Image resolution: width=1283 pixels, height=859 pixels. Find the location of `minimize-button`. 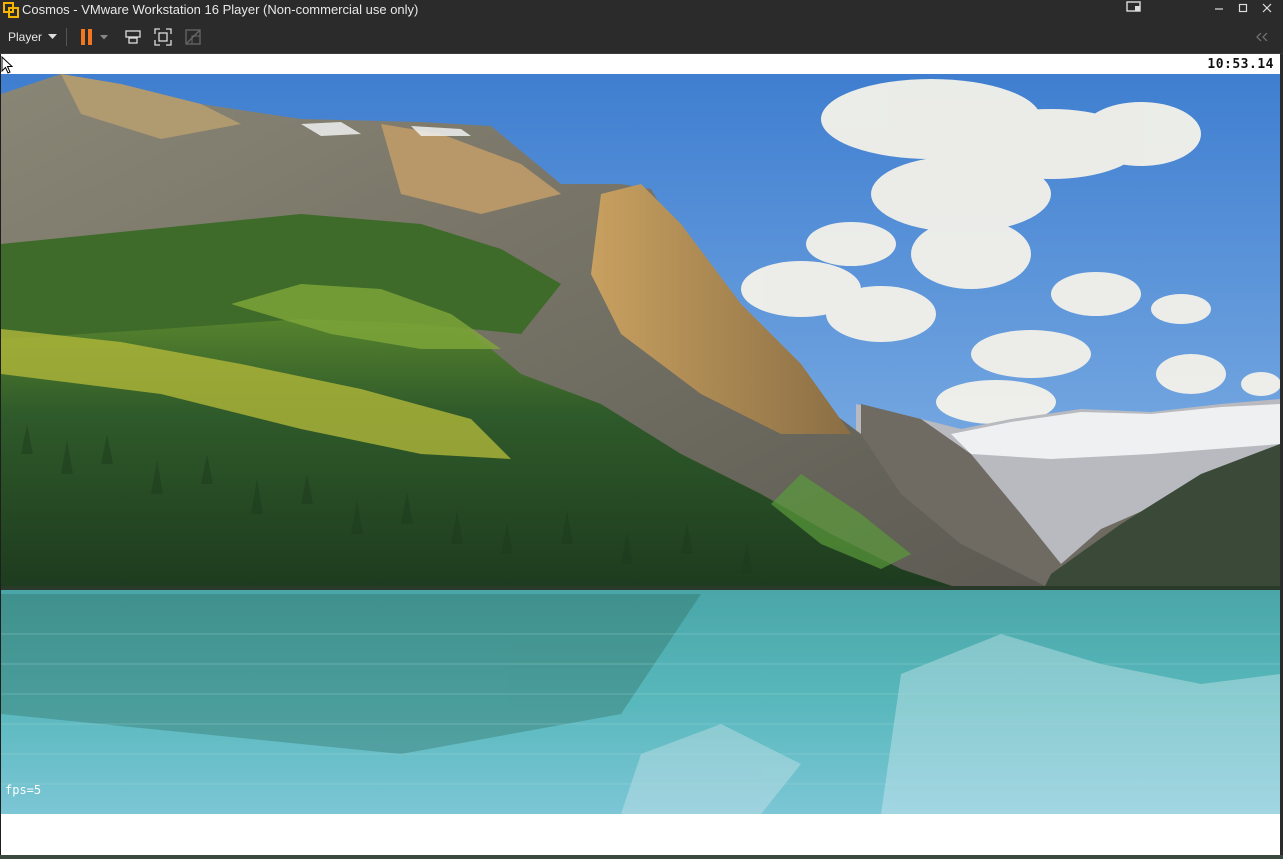

minimize-button is located at coordinates (1219, 10).